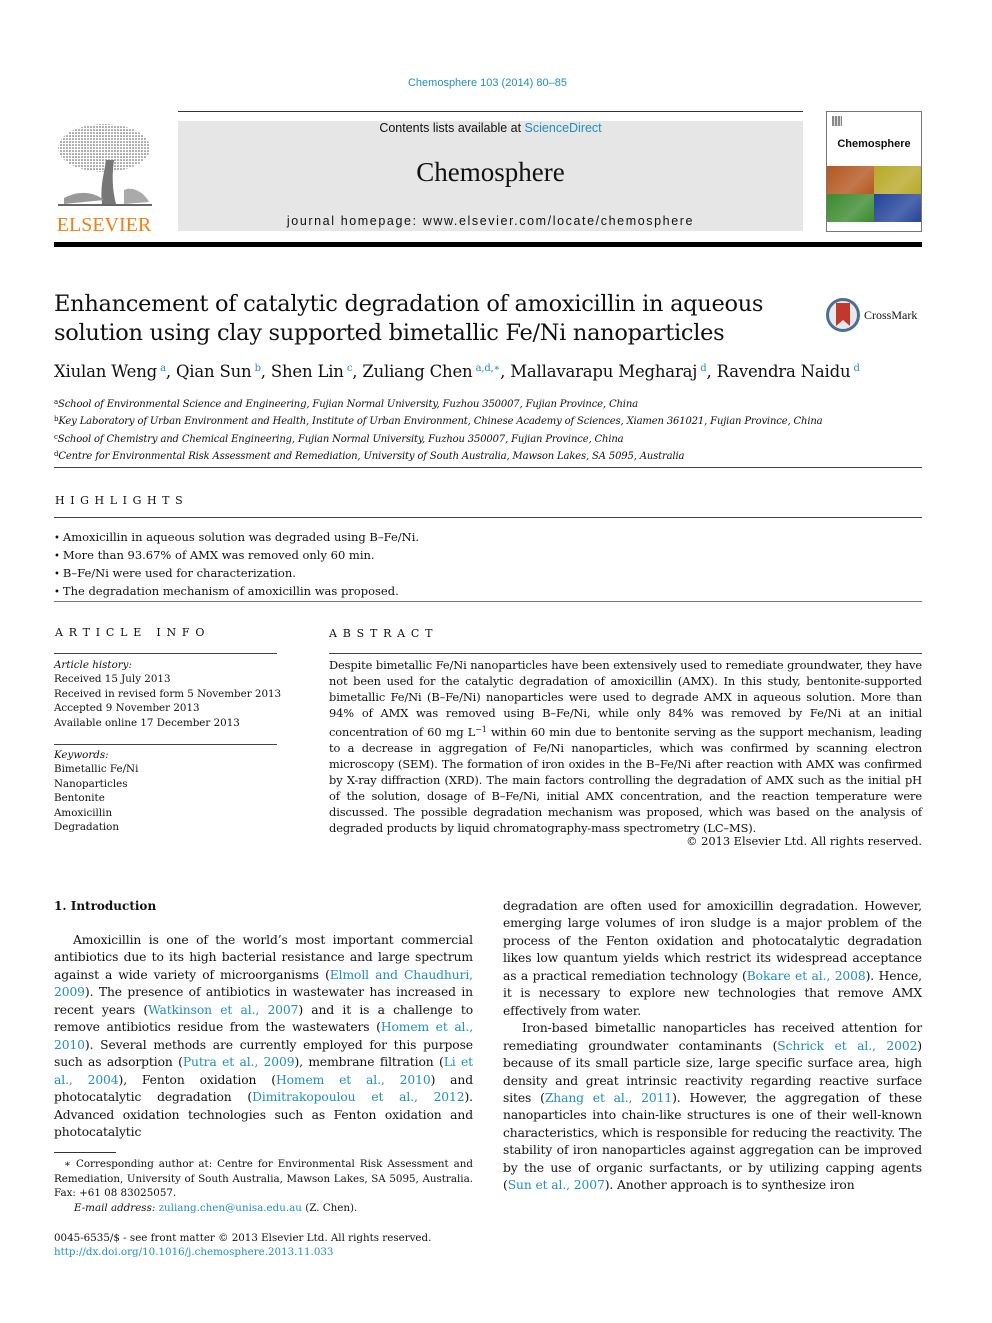 This screenshot has height=1323, width=992. Describe the element at coordinates (307, 371) in the screenshot. I see `author-name: Shen Lin` at that location.